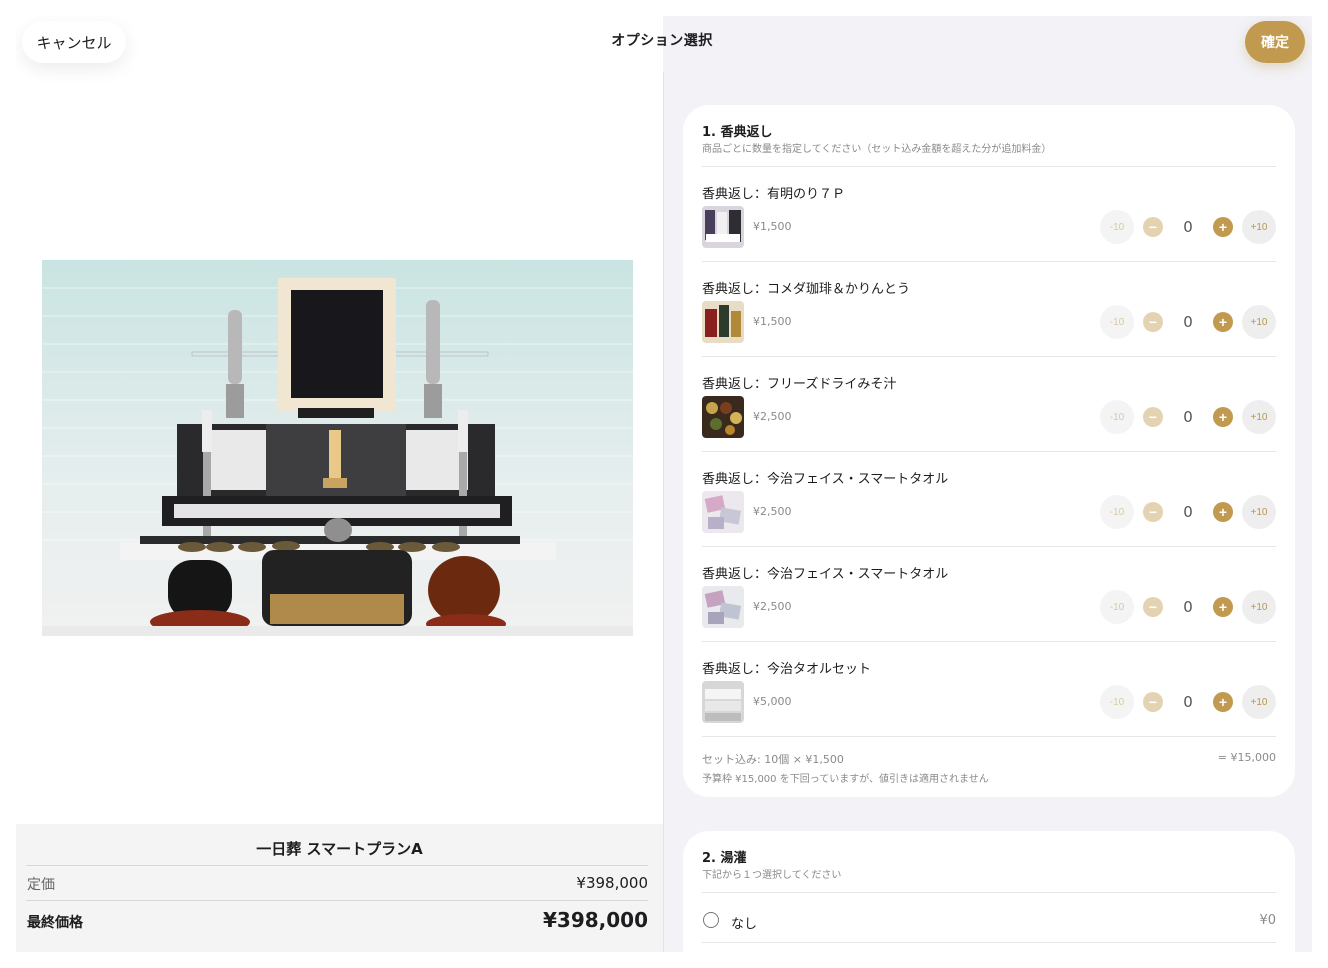 The height and width of the screenshot is (968, 1328). I want to click on set-included-summary: セット込み: 10個 × ¥1,500, so click(773, 759).